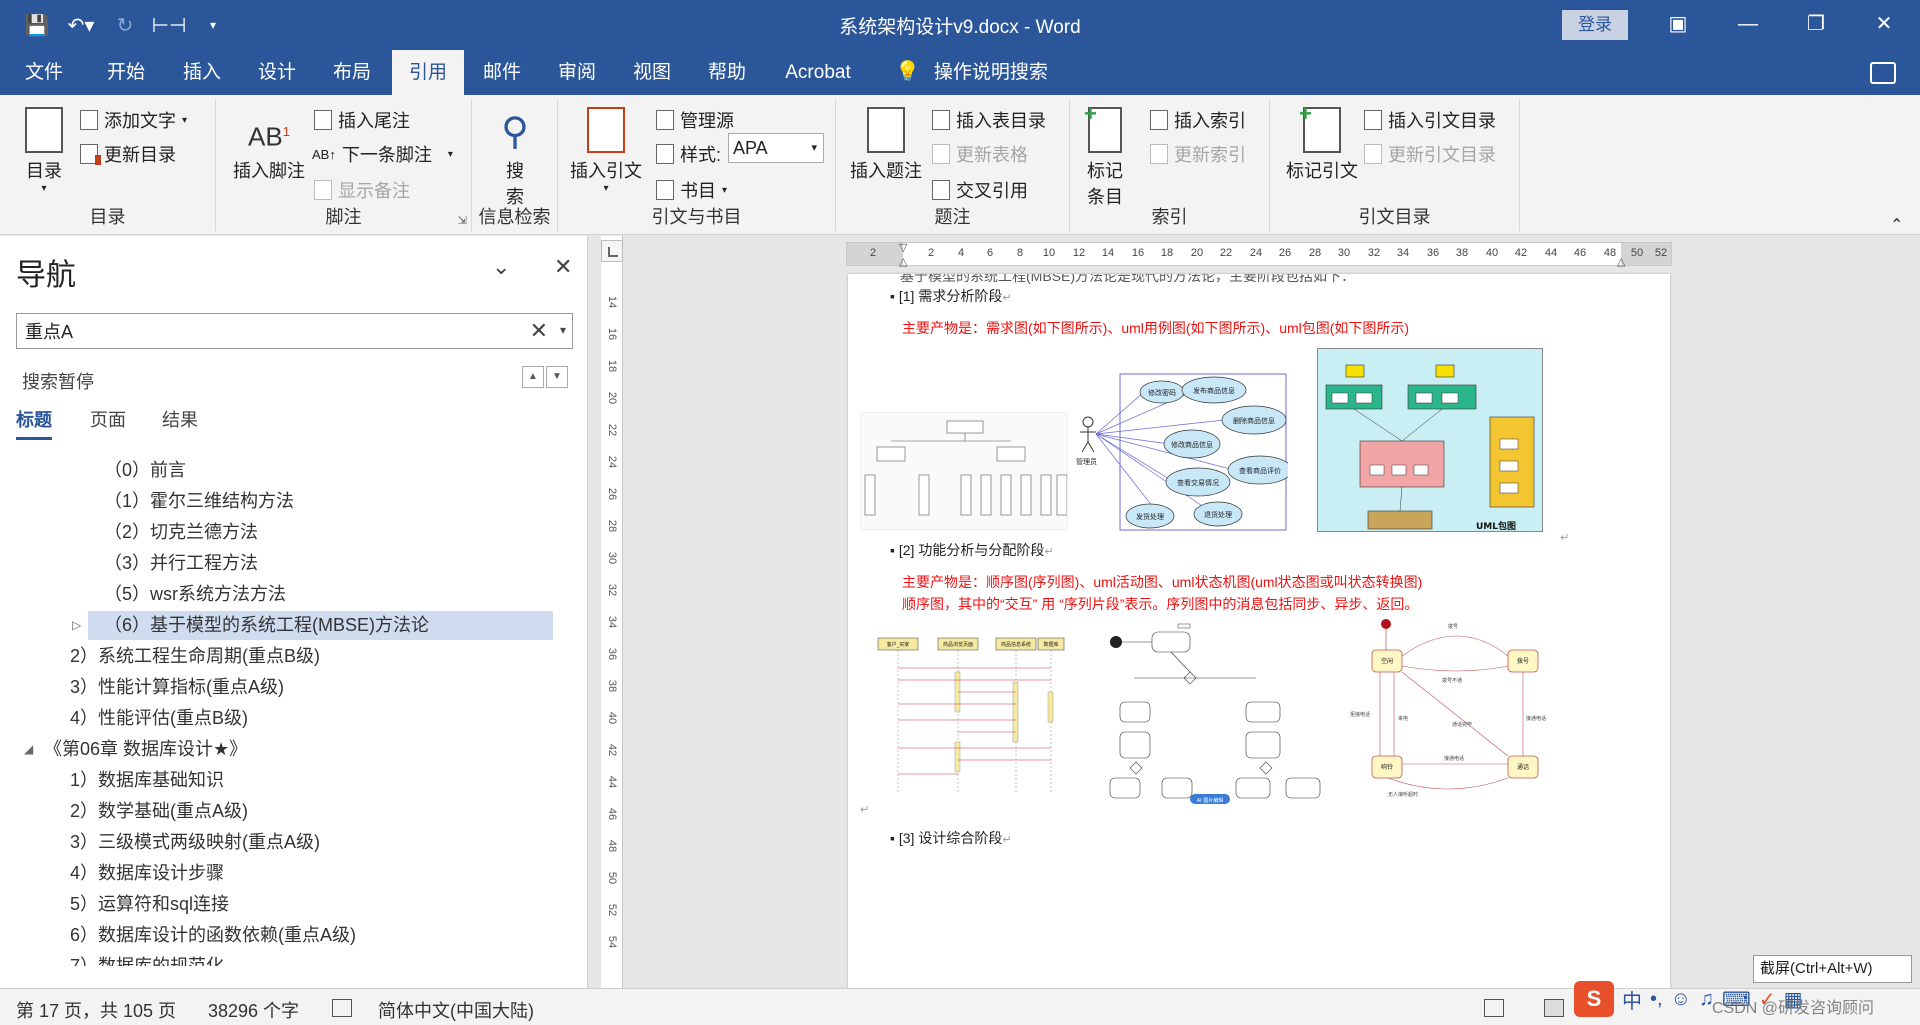 The width and height of the screenshot is (1920, 1025). I want to click on tab-file: 文件, so click(44, 72).